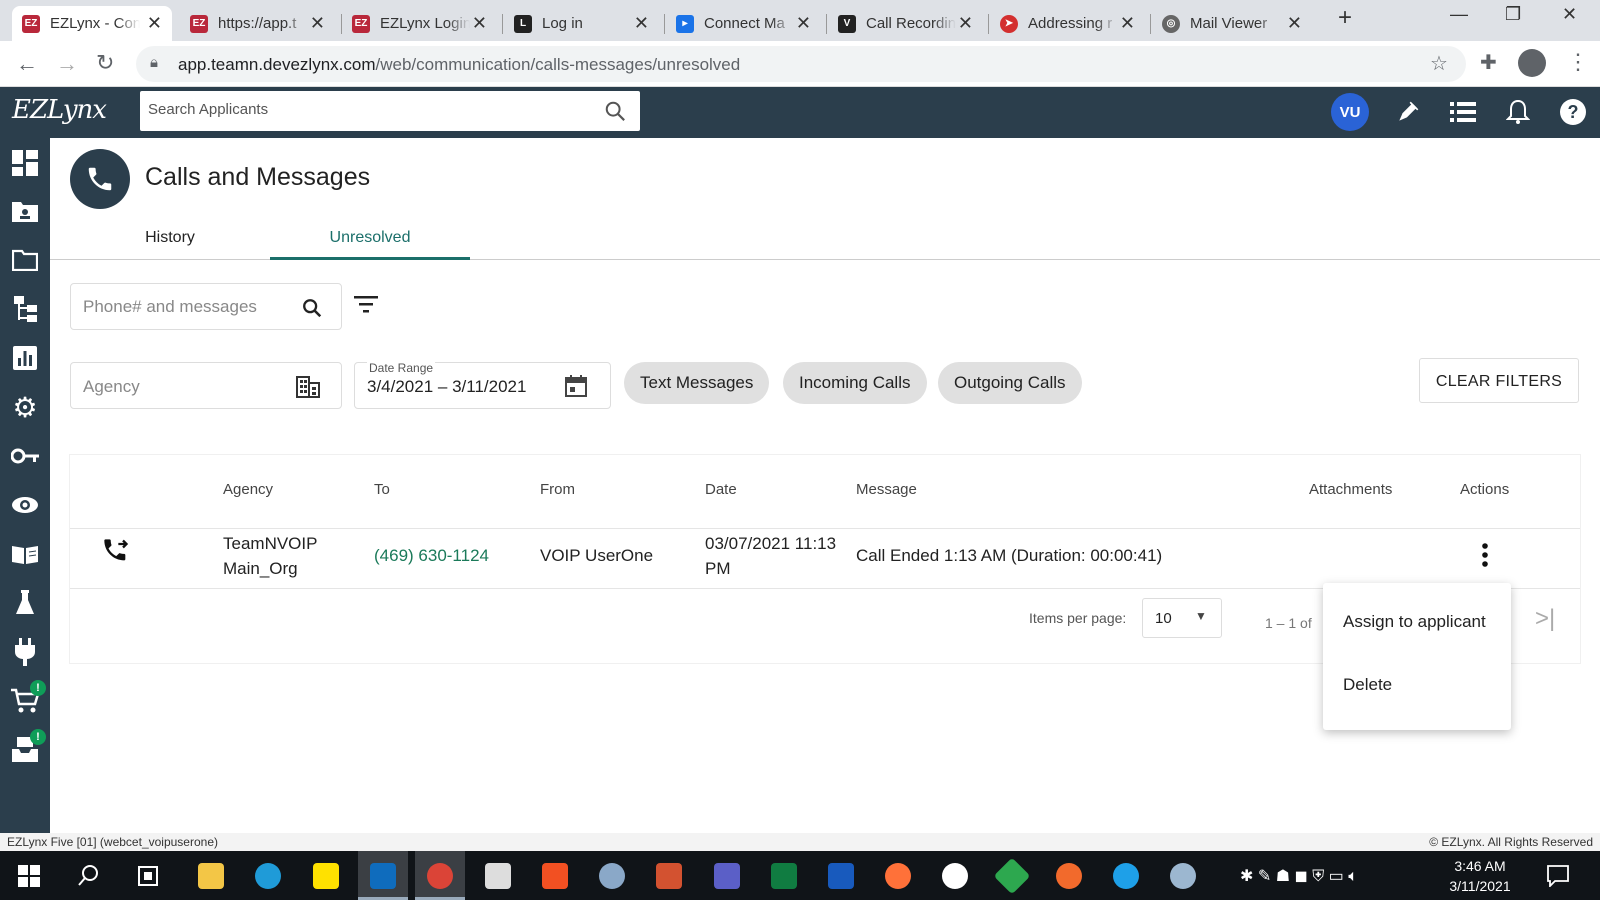  I want to click on inbox-tray-icon: !, so click(28, 747).